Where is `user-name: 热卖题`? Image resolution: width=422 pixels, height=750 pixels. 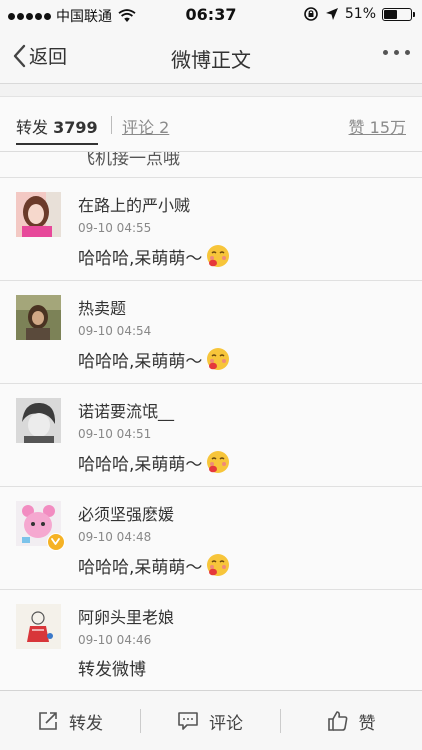 user-name: 热卖题 is located at coordinates (102, 307).